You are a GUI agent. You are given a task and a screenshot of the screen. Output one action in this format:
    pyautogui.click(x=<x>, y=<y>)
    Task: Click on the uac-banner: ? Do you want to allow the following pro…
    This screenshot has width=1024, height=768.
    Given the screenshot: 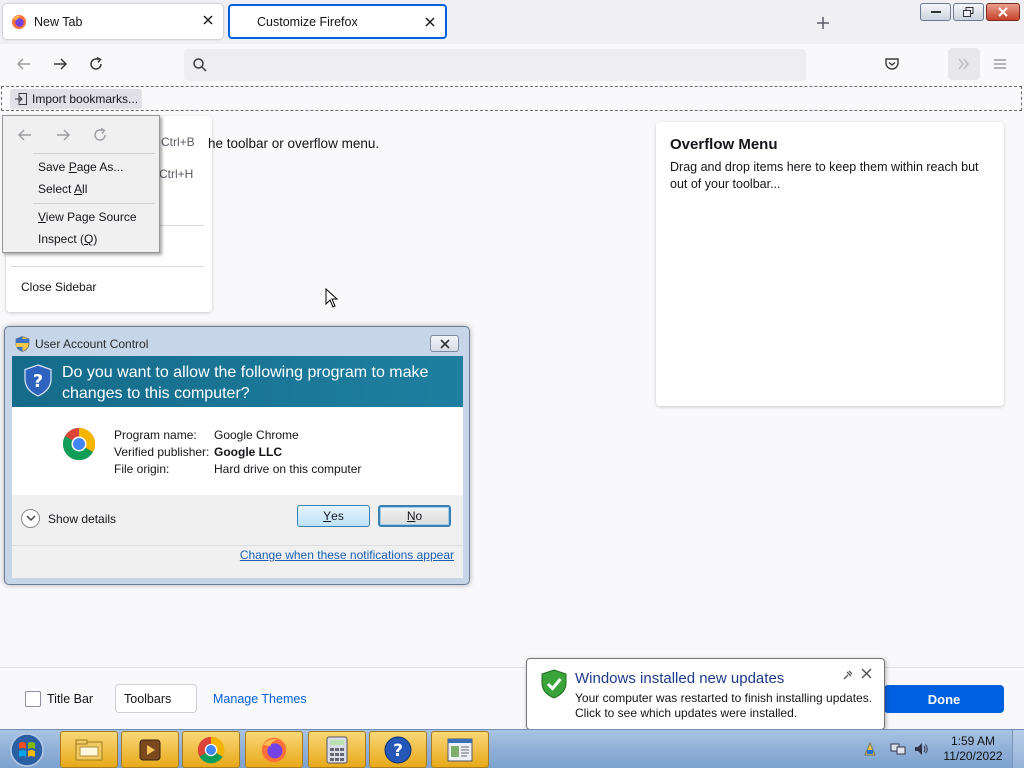 What is the action you would take?
    pyautogui.click(x=237, y=381)
    